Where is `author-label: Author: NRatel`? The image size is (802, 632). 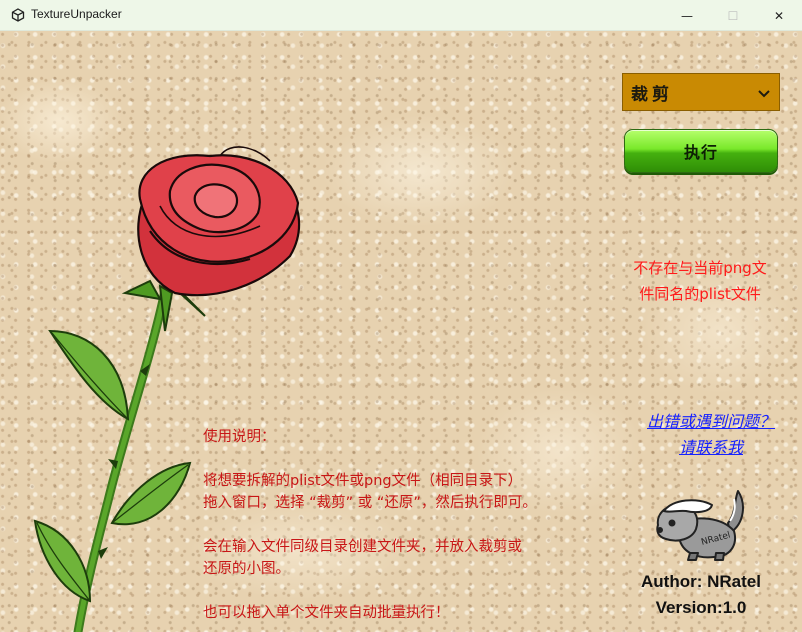
author-label: Author: NRatel is located at coordinates (701, 581).